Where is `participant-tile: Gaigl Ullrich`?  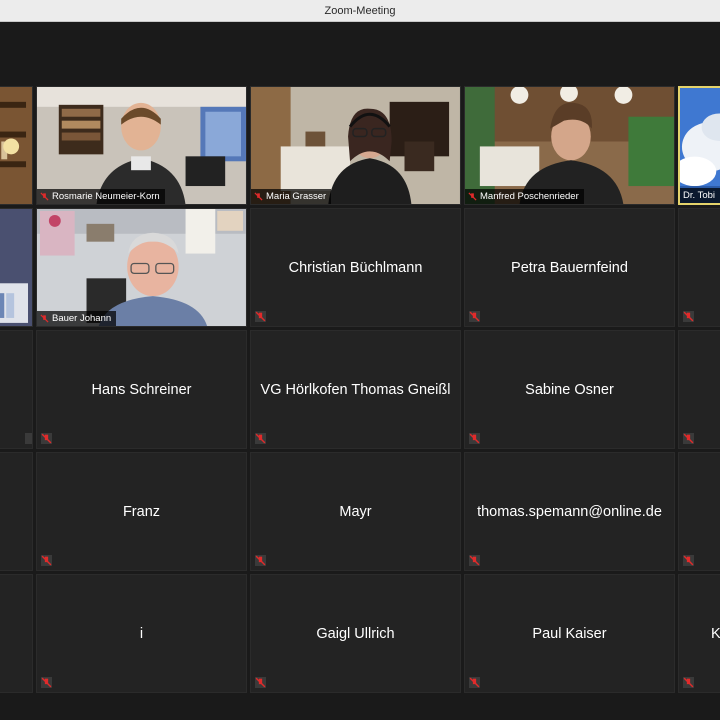
participant-tile: Gaigl Ullrich is located at coordinates (355, 633).